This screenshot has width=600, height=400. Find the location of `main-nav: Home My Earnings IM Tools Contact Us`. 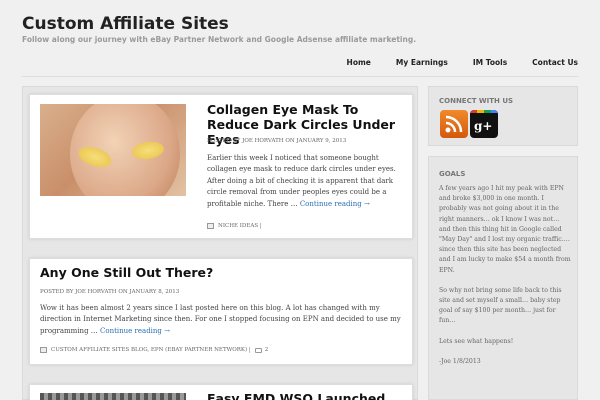

main-nav: Home My Earnings IM Tools Contact Us is located at coordinates (450, 62).